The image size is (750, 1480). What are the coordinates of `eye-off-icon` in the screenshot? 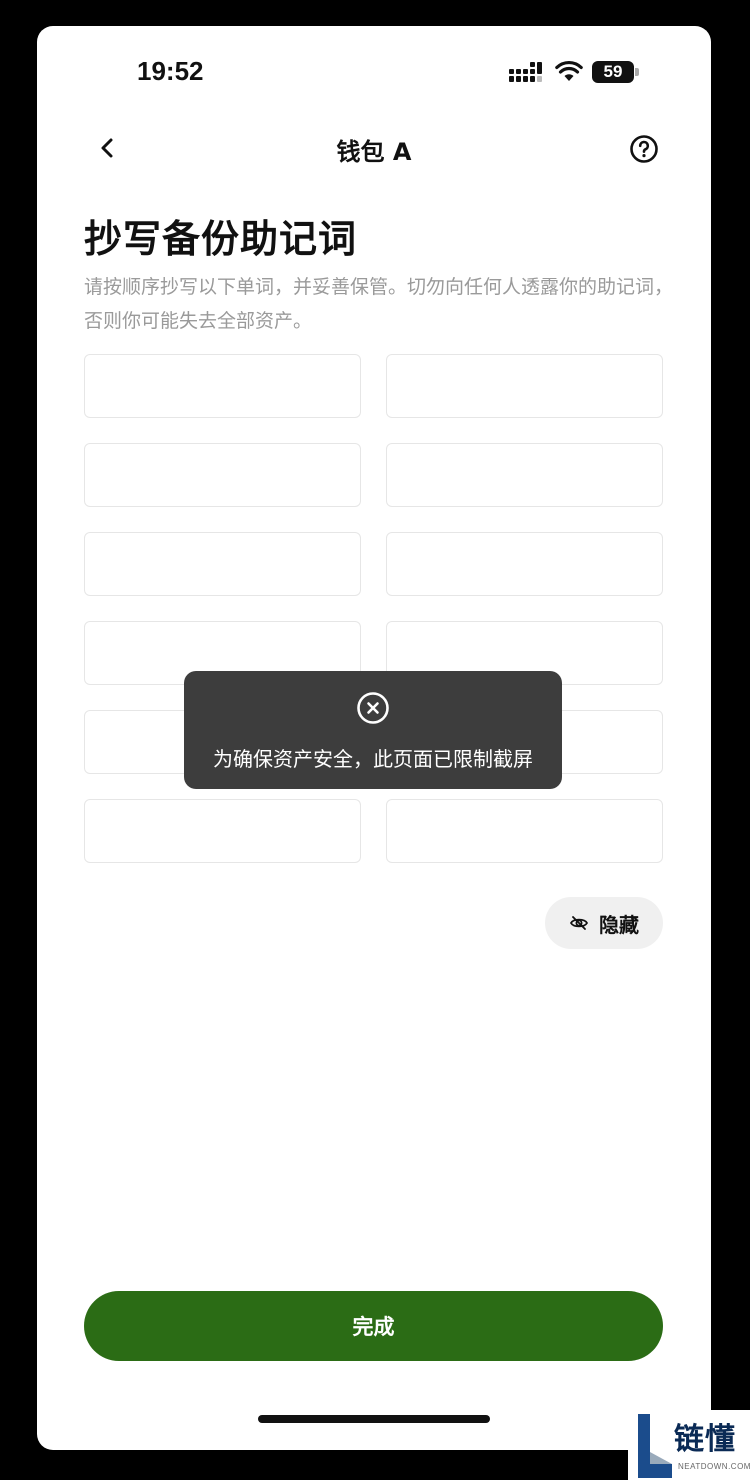 It's located at (579, 923).